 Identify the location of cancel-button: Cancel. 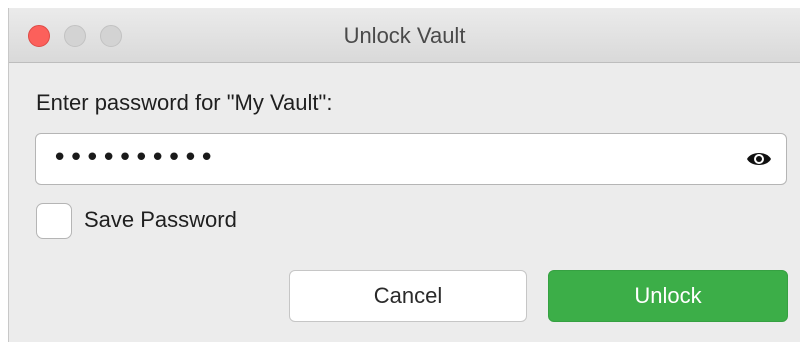
(408, 296).